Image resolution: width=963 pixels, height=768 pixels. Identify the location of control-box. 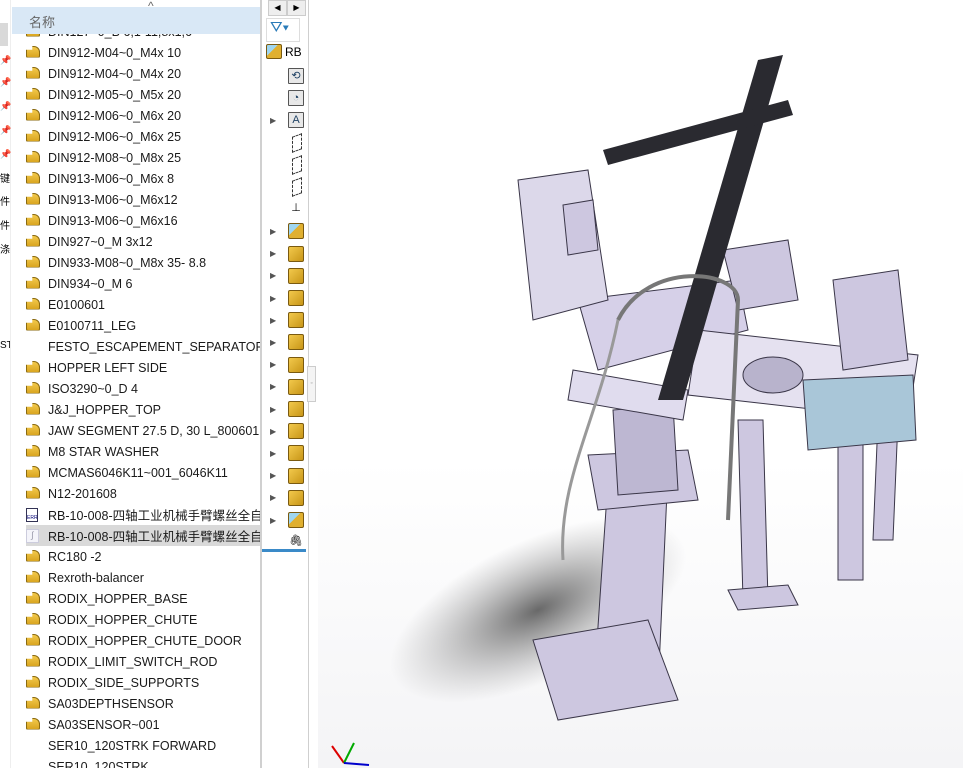
(870, 320).